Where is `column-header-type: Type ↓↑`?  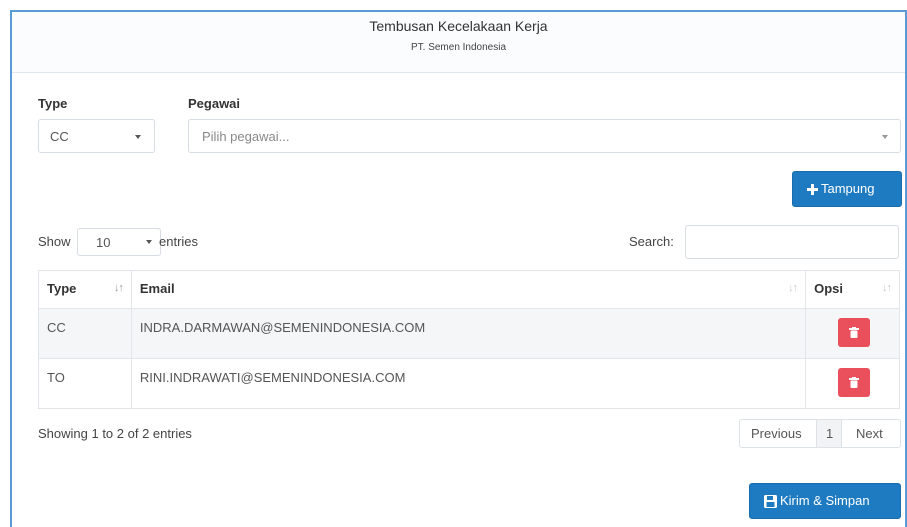
column-header-type: Type ↓↑ is located at coordinates (85, 289).